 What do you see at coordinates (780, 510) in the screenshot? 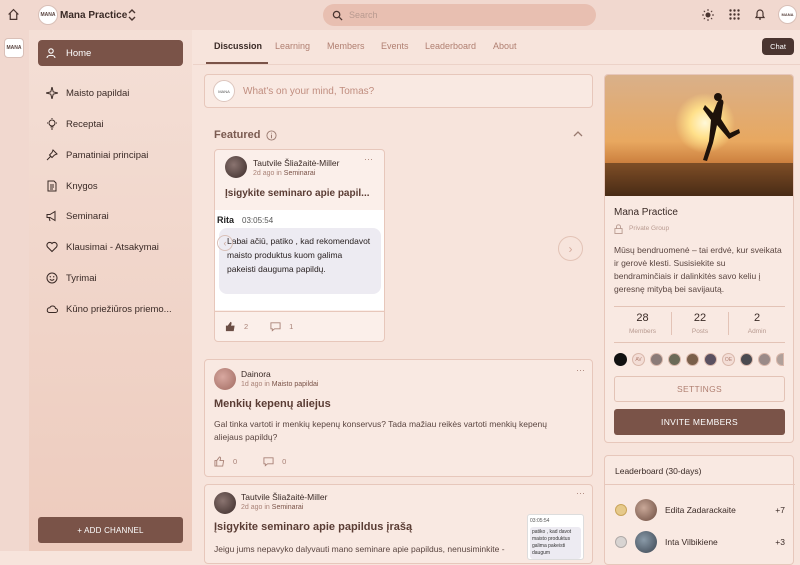
I see `leaderboard-points: +7` at bounding box center [780, 510].